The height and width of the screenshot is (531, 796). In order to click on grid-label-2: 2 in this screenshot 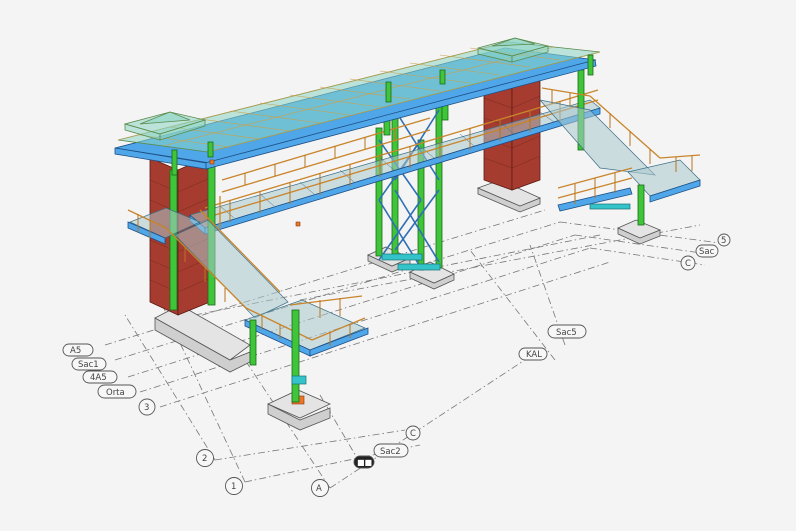, I will do `click(204, 459)`.